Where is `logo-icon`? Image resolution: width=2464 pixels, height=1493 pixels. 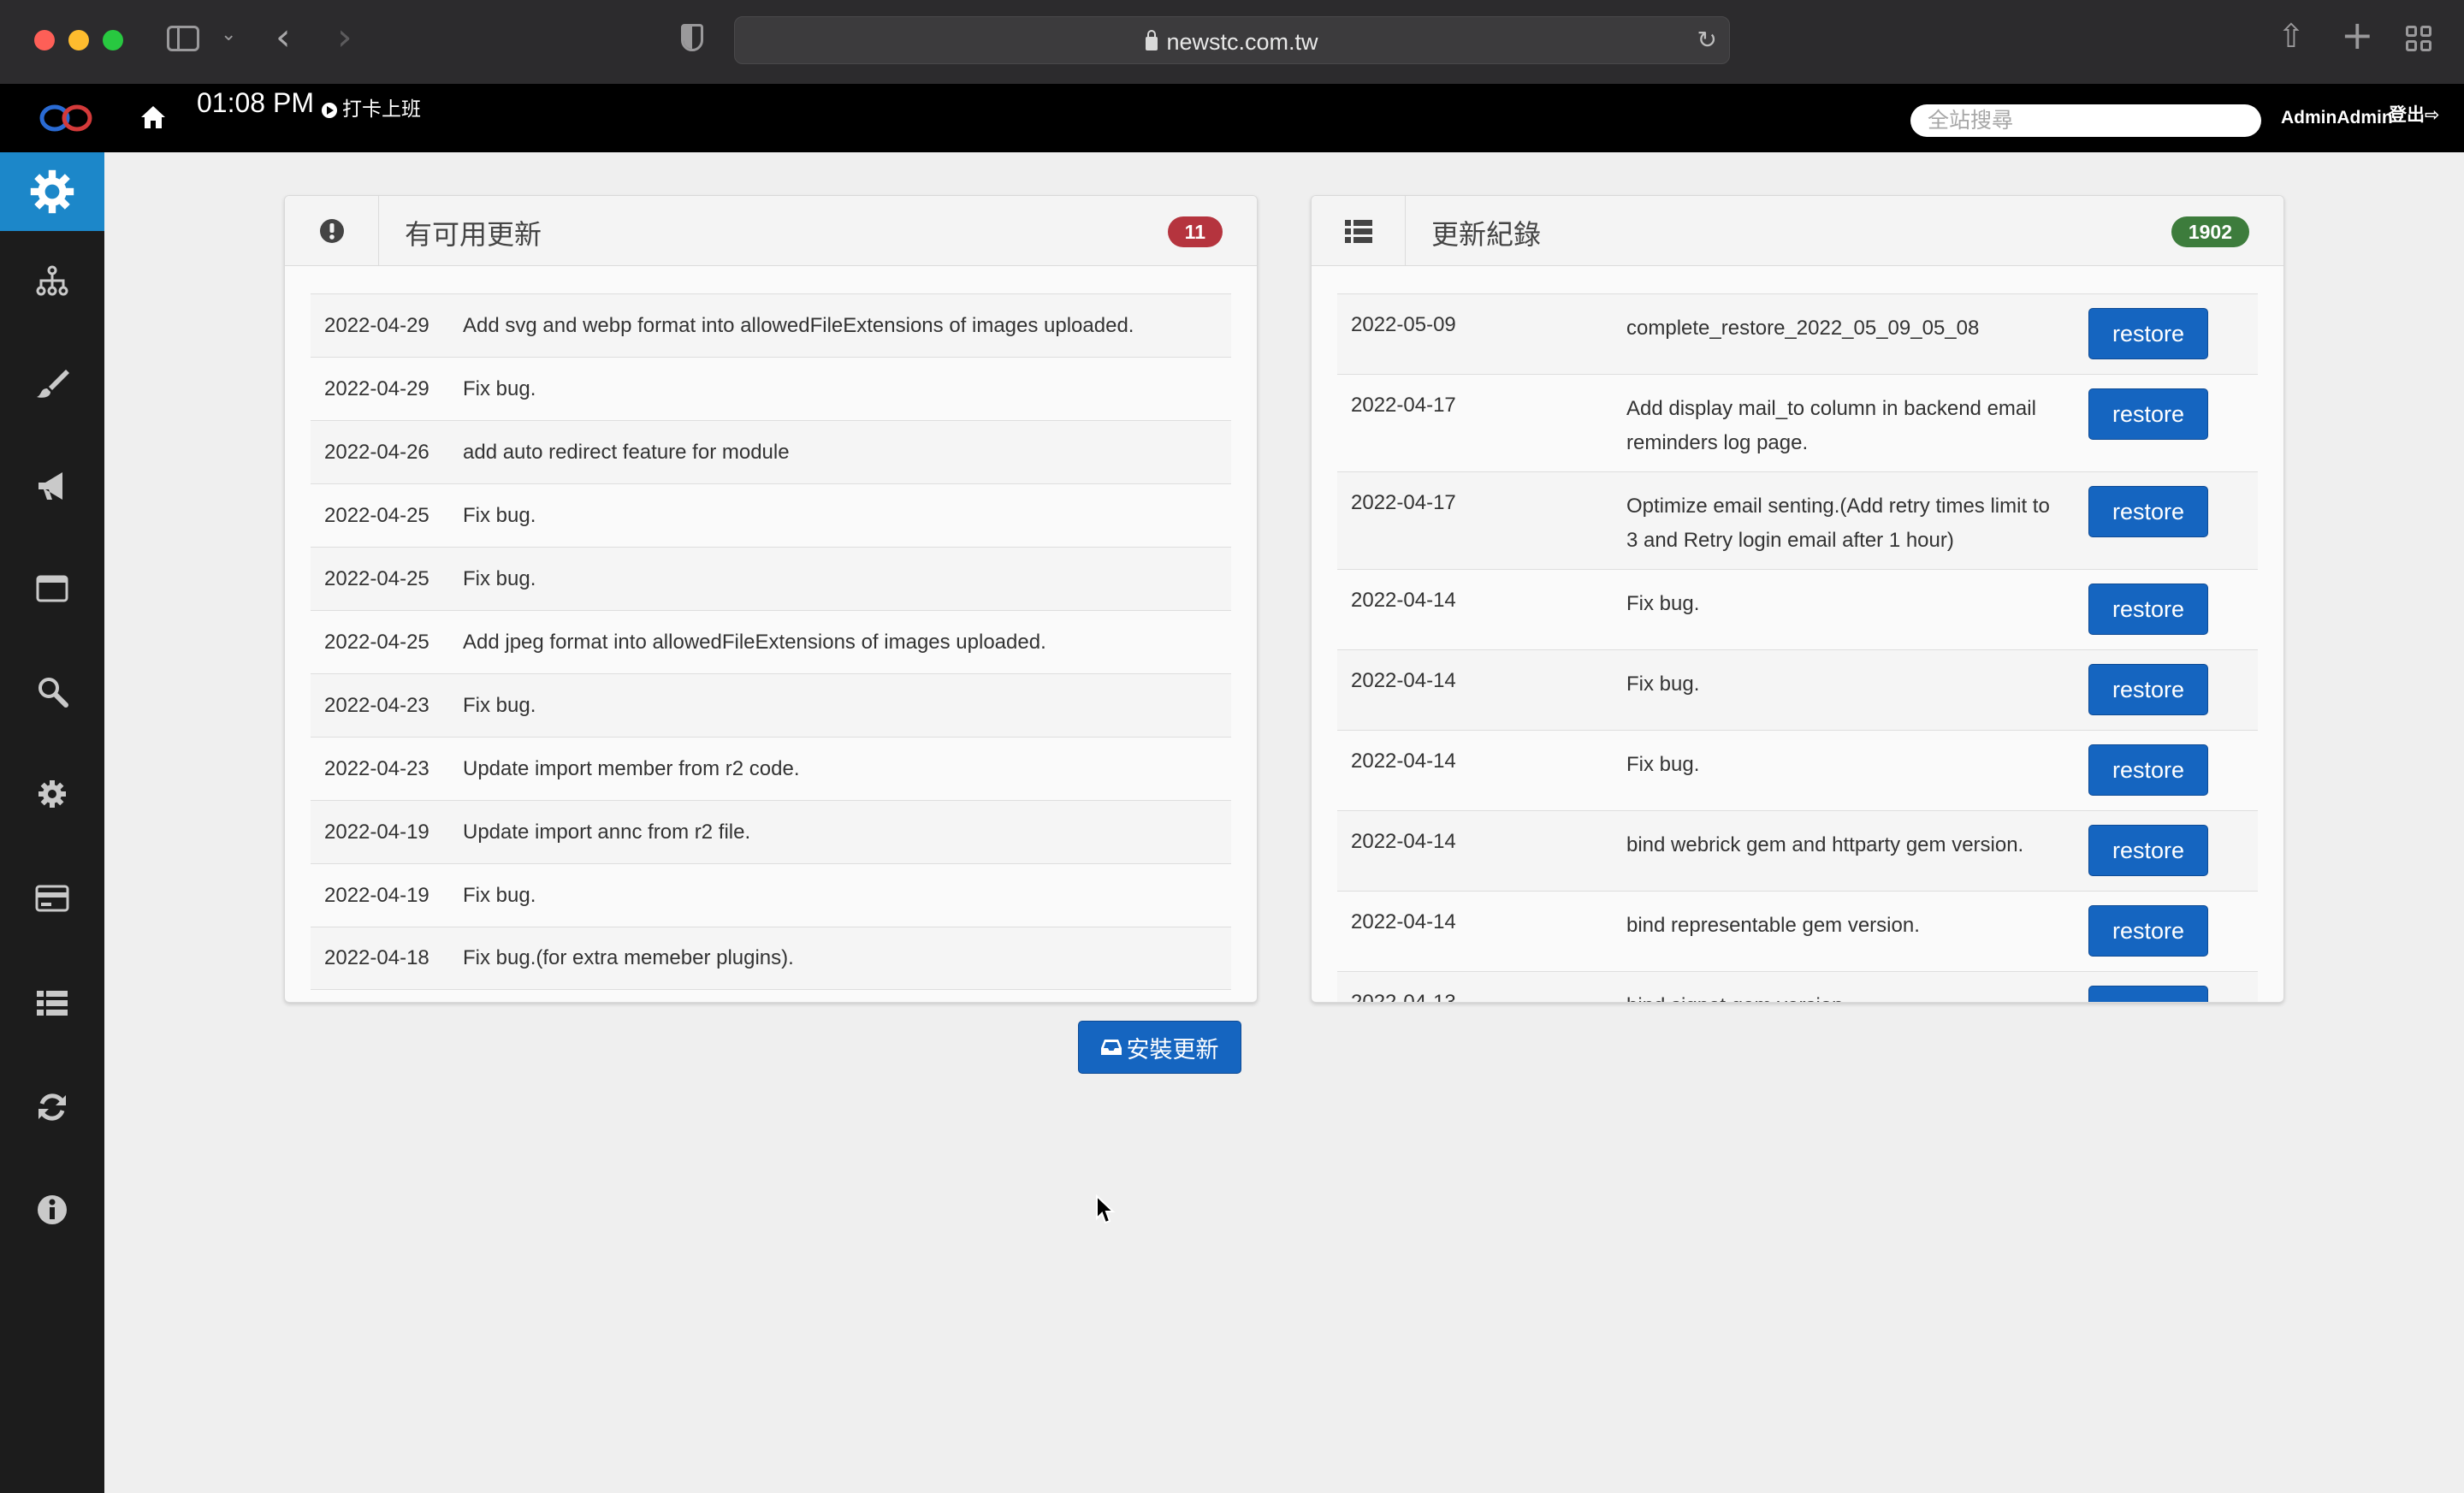
logo-icon is located at coordinates (68, 118).